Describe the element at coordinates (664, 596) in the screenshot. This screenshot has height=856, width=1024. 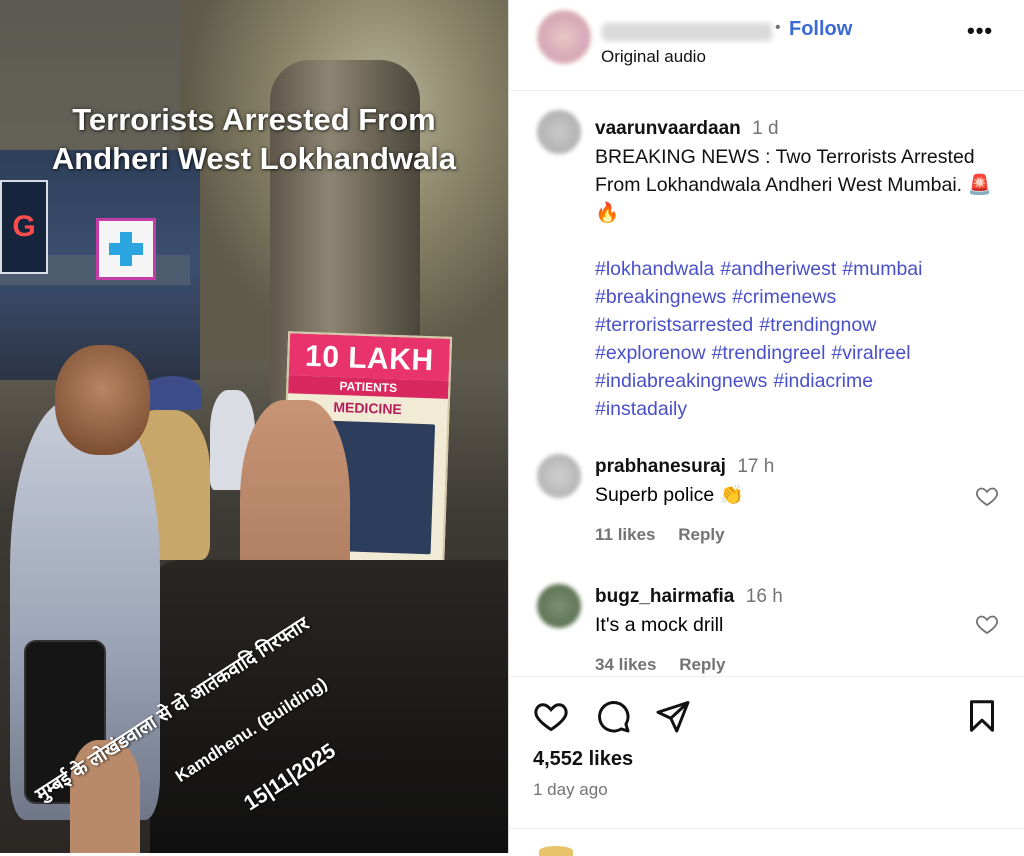
I see `comment-username: bugz_hairmafia` at that location.